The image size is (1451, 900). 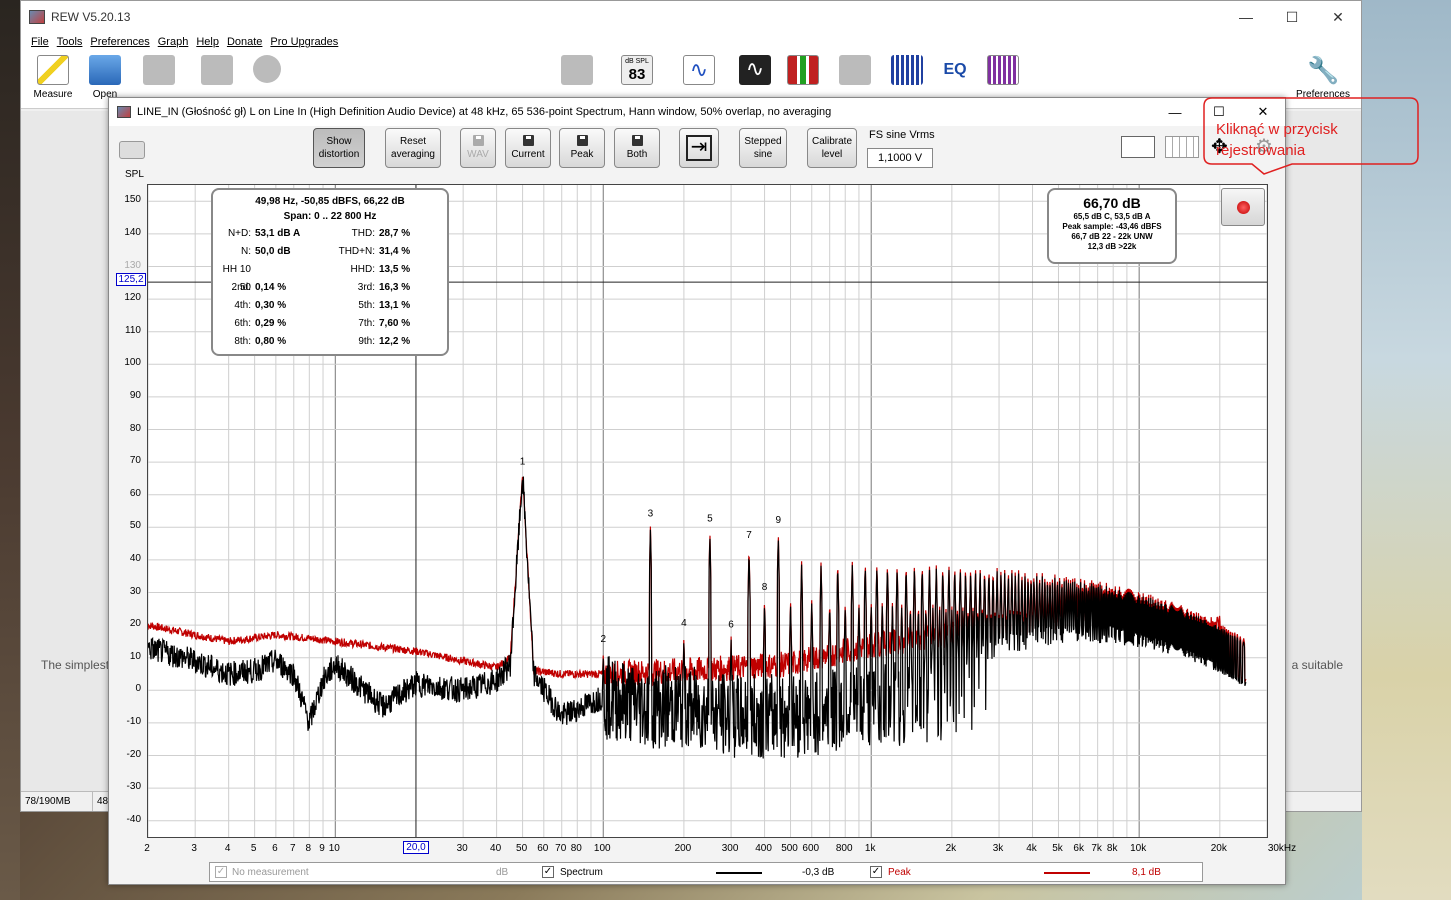 I want to click on y-tick-label: 30, so click(x=135, y=591).